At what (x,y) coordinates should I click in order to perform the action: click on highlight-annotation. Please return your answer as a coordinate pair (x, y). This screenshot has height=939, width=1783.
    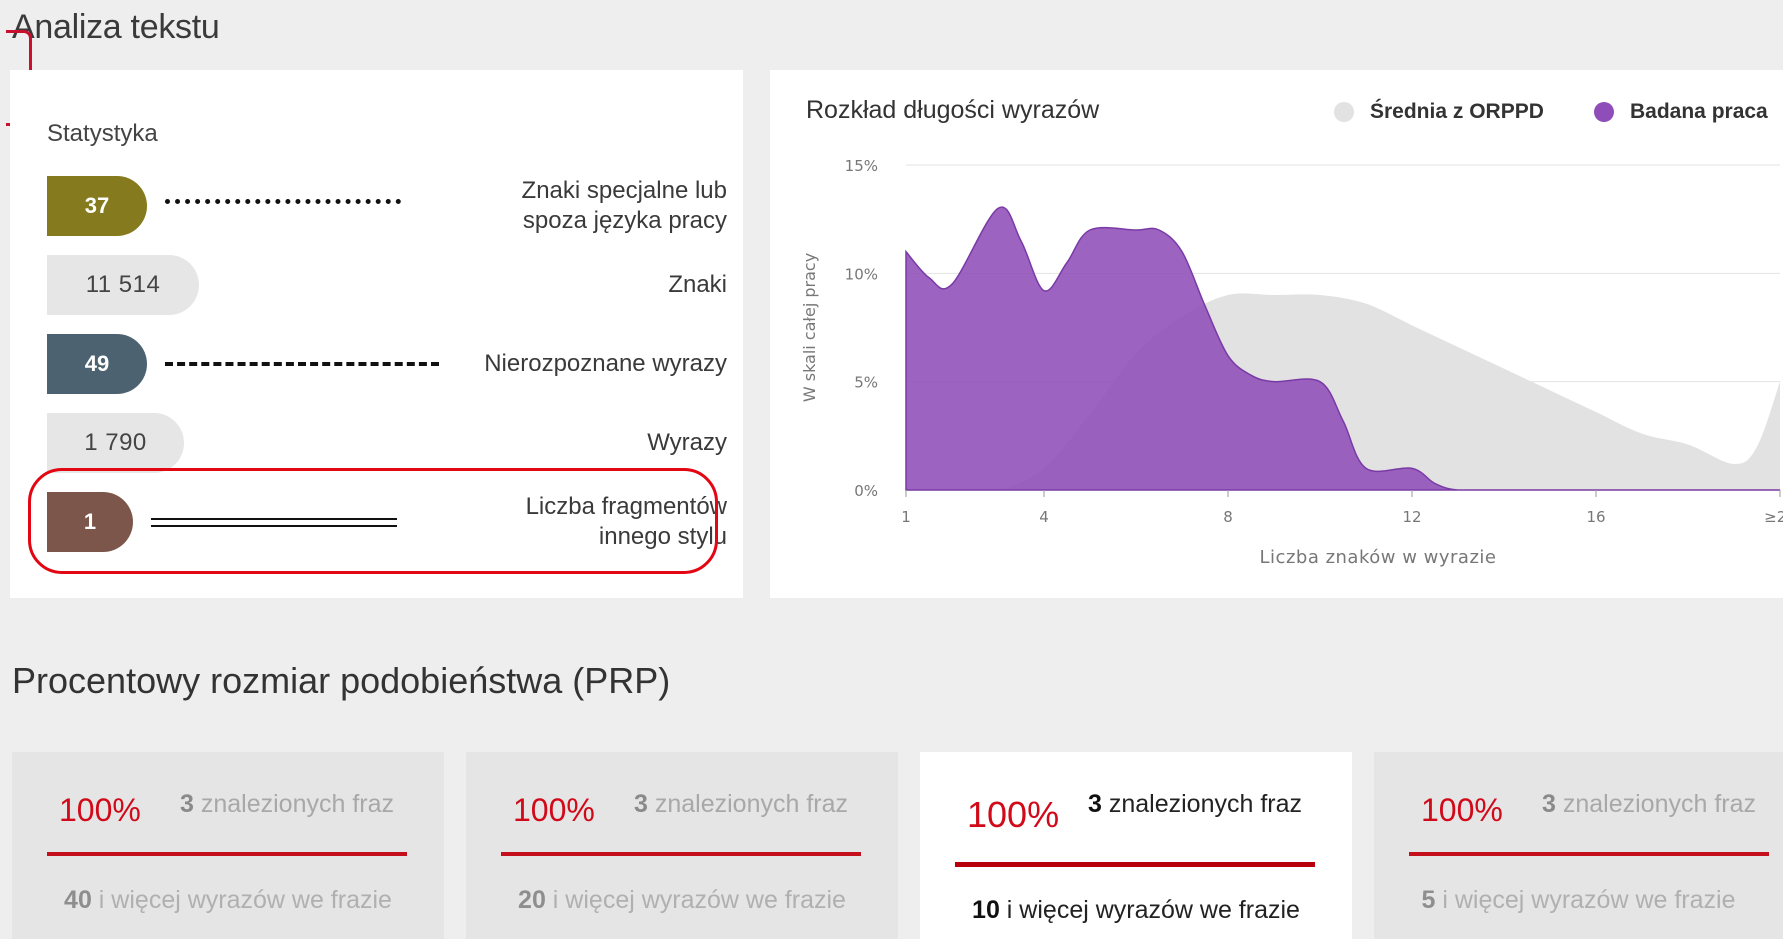
    Looking at the image, I should click on (373, 521).